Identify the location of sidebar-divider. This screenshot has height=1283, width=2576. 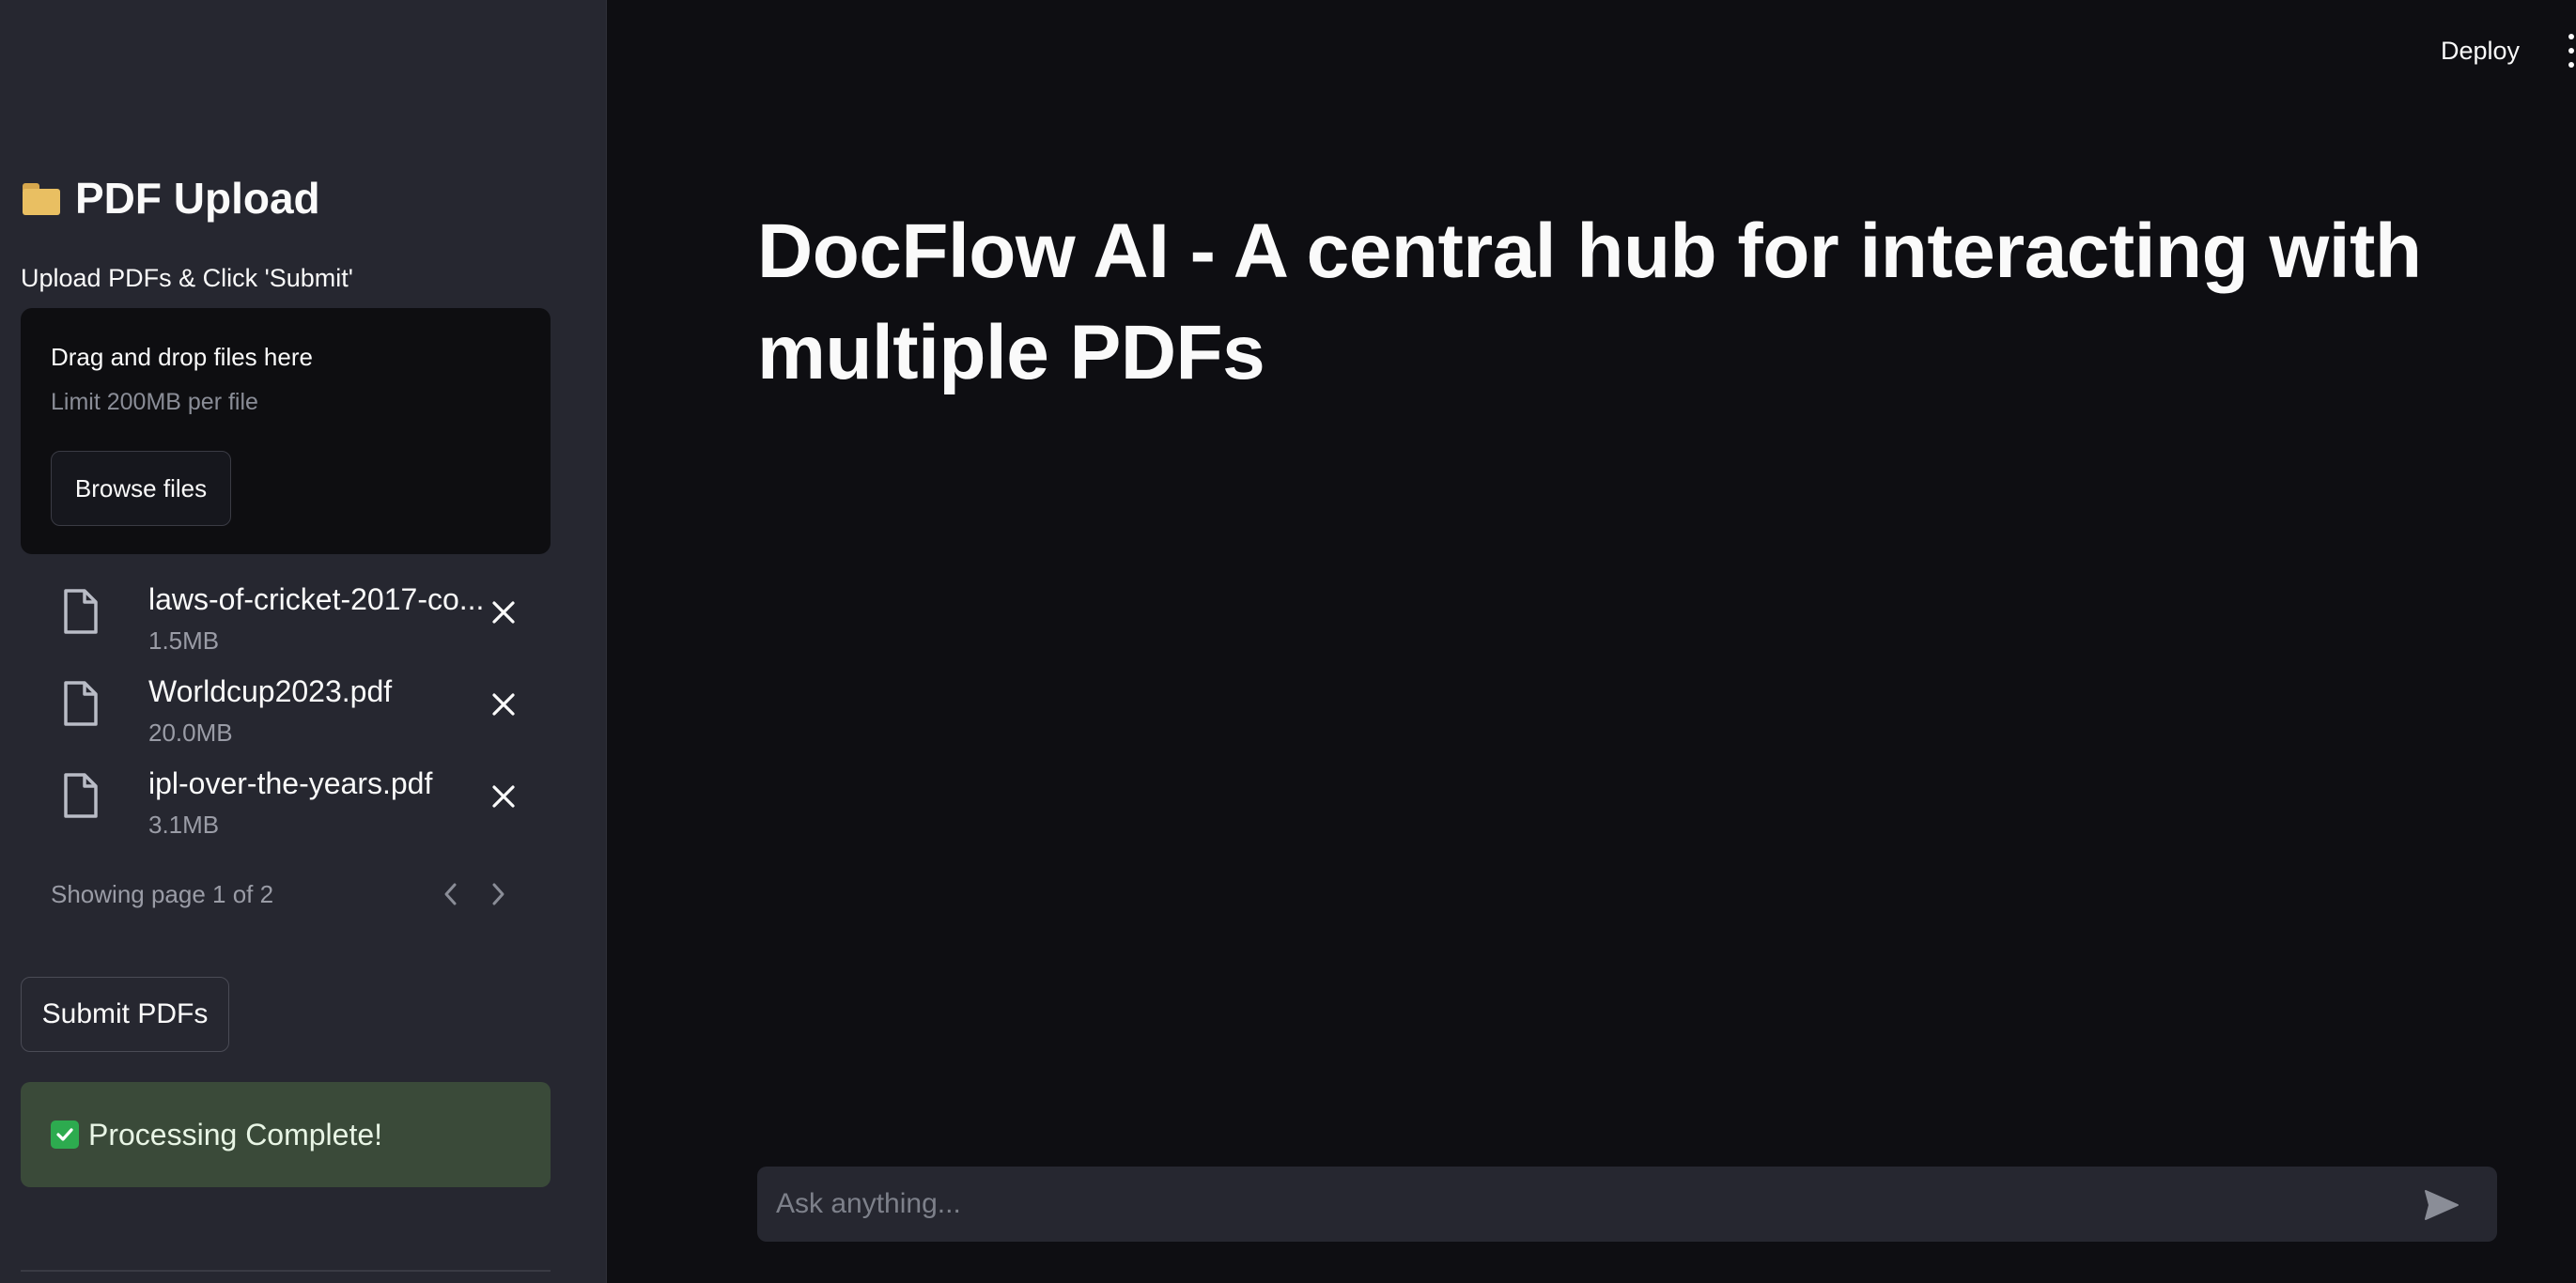
(286, 1271).